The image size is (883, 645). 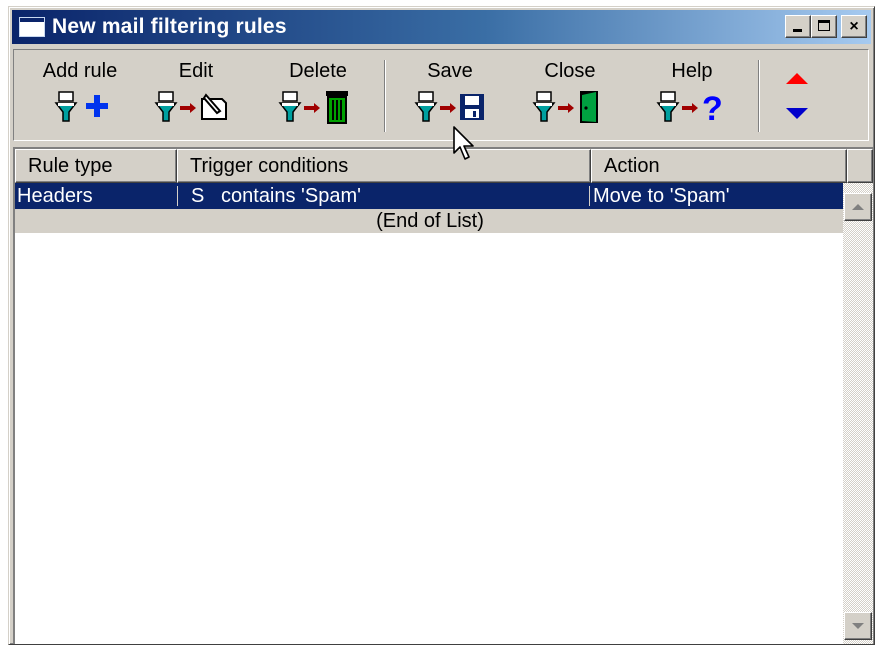 What do you see at coordinates (430, 196) in the screenshot?
I see `table-row: Headers S contains 'Spam' Move to 'Spam'` at bounding box center [430, 196].